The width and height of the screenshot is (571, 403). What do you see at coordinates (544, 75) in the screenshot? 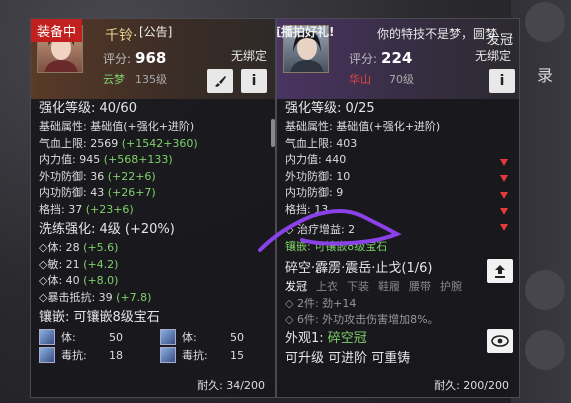
I see `side-tab-label: 录` at bounding box center [544, 75].